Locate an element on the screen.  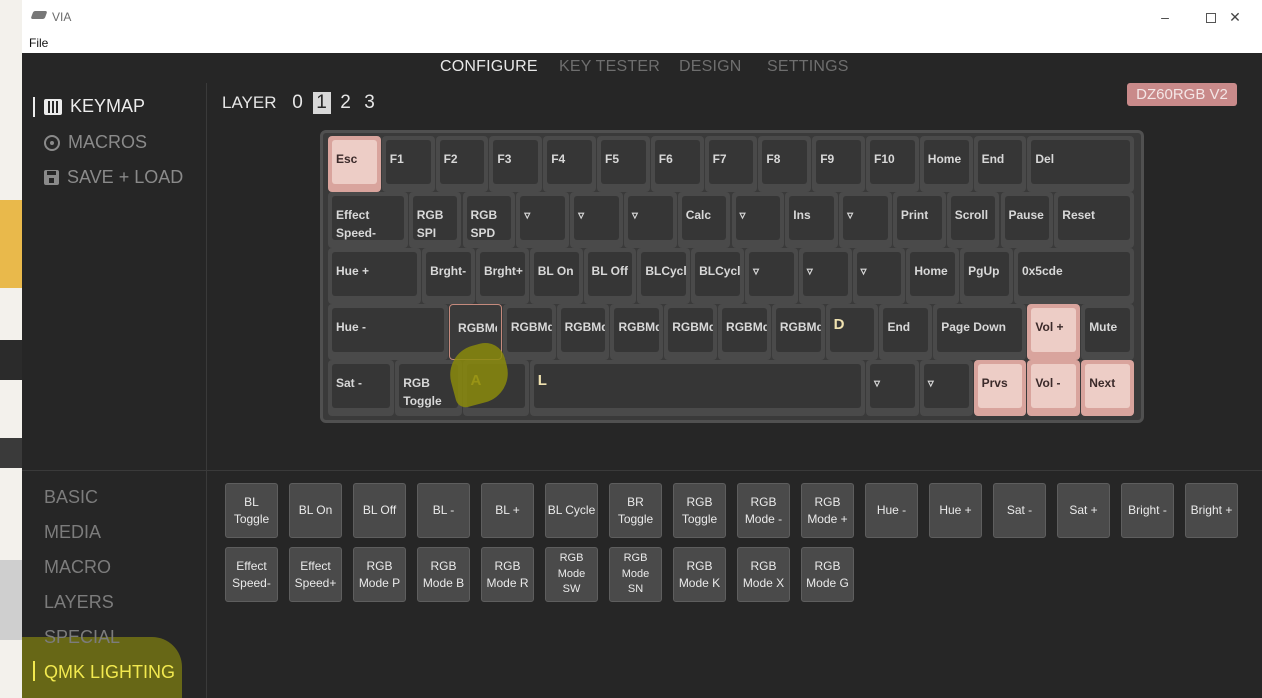
keyboard-key: Mute is located at coordinates (1107, 332).